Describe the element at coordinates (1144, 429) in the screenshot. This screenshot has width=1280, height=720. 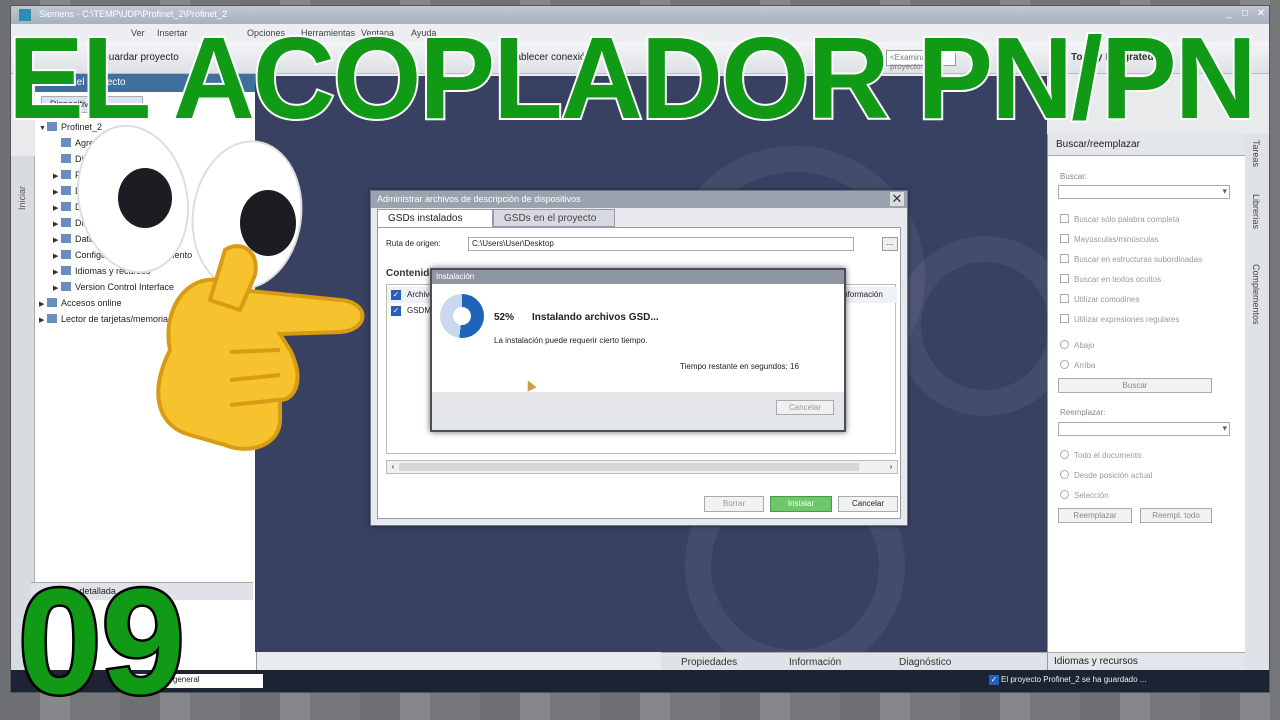
I see `replace-combo` at that location.